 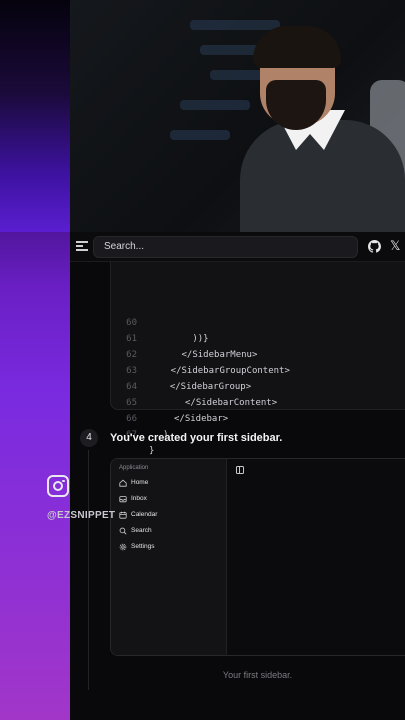 I want to click on sidebar-item-home: Home, so click(x=169, y=483).